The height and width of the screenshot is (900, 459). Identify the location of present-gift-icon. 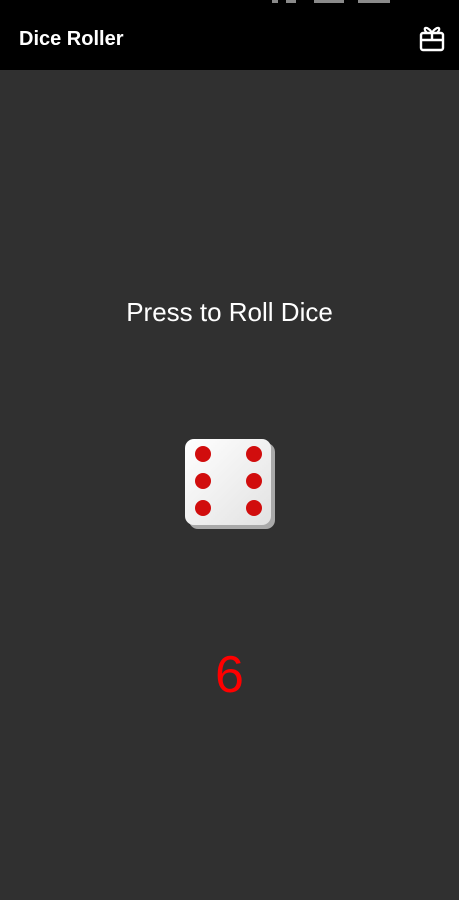
(432, 39).